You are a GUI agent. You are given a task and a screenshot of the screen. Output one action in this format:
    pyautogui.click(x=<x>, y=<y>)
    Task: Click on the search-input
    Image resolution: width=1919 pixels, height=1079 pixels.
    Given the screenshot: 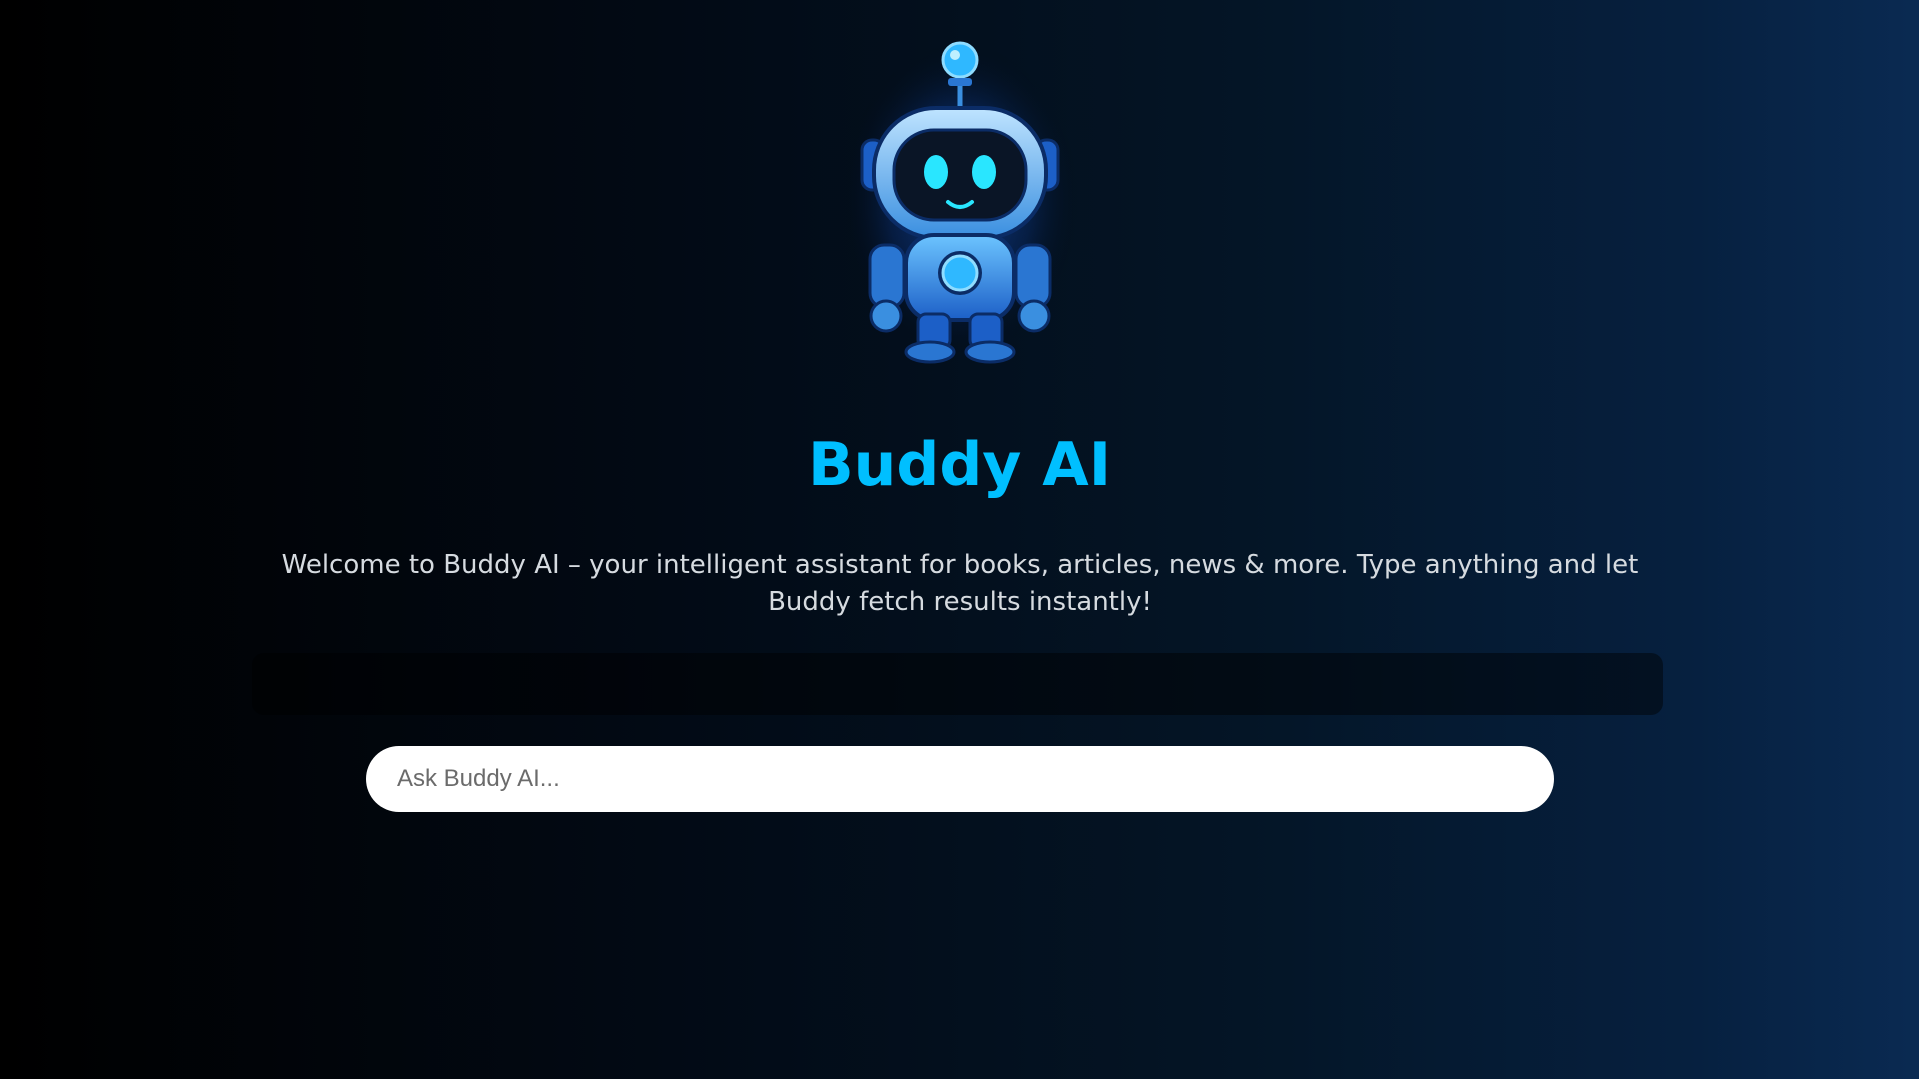 What is the action you would take?
    pyautogui.click(x=960, y=779)
    